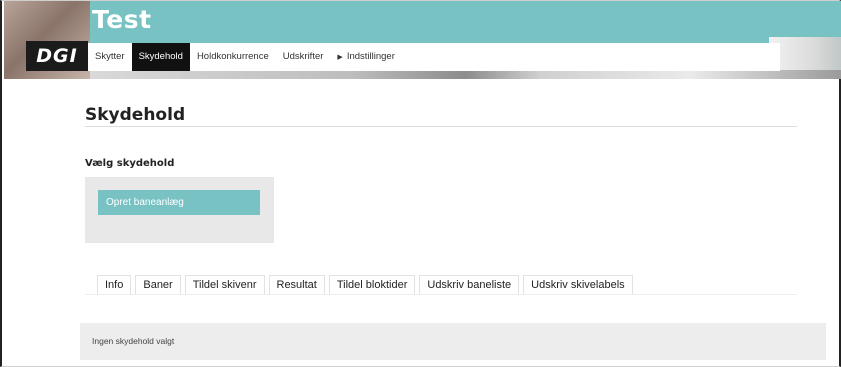  I want to click on title-divider, so click(441, 126).